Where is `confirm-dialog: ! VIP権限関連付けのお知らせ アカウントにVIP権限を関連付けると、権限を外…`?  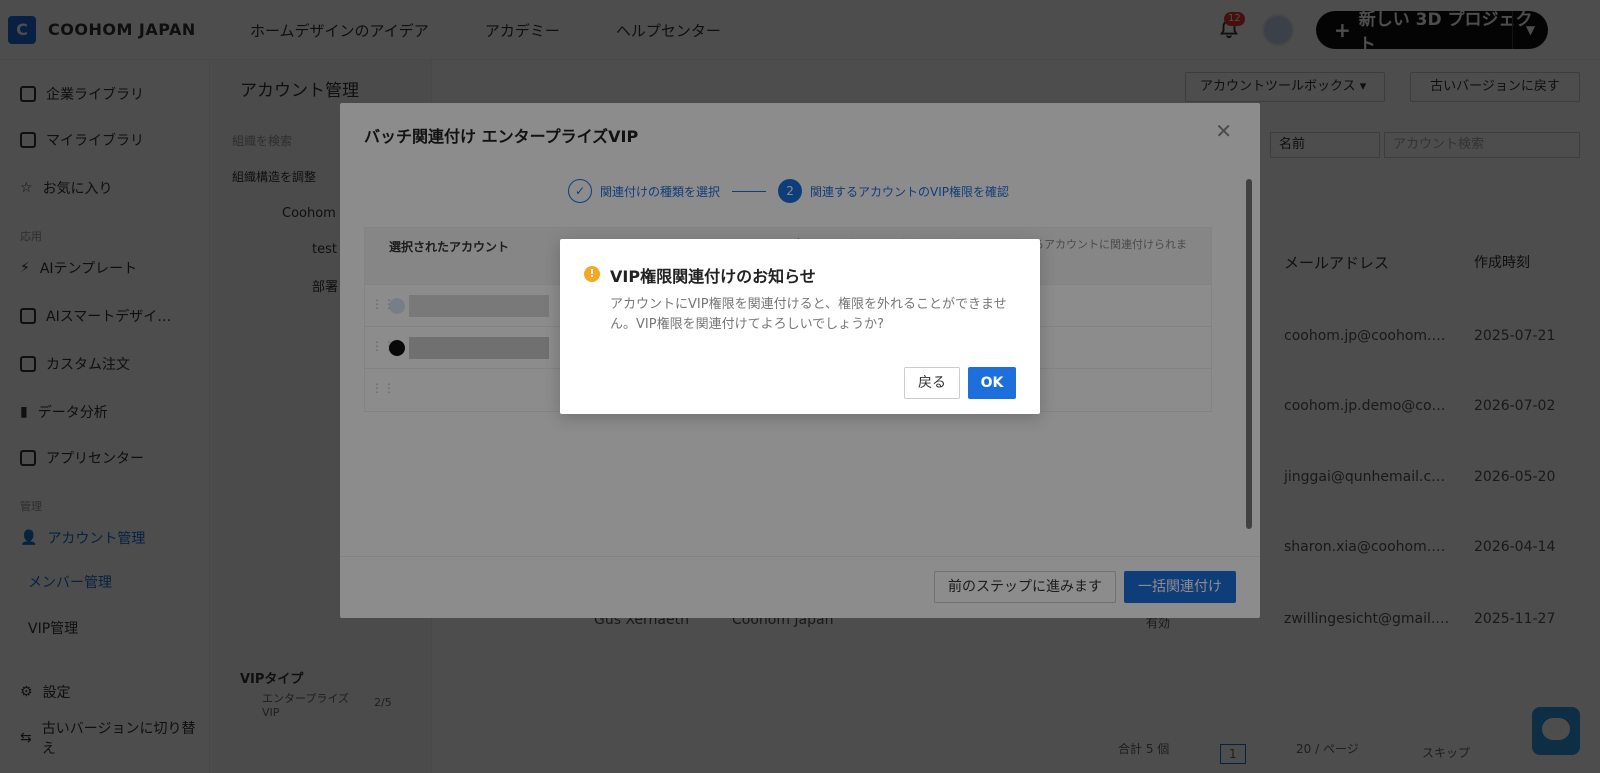
confirm-dialog: ! VIP権限関連付けのお知らせ アカウントにVIP権限を関連付けると、権限を外… is located at coordinates (800, 326).